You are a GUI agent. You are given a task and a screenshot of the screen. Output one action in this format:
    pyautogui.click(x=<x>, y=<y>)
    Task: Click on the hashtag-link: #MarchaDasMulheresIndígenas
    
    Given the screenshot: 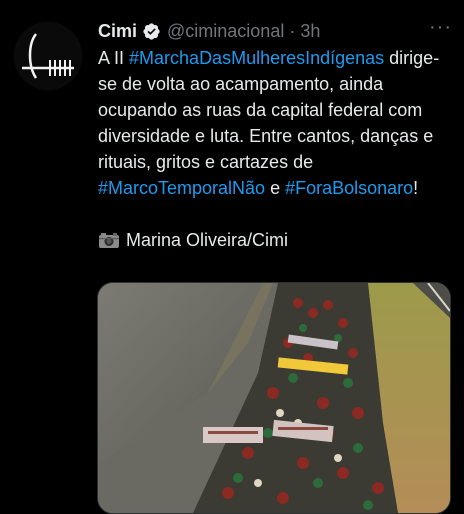 What is the action you would take?
    pyautogui.click(x=256, y=58)
    